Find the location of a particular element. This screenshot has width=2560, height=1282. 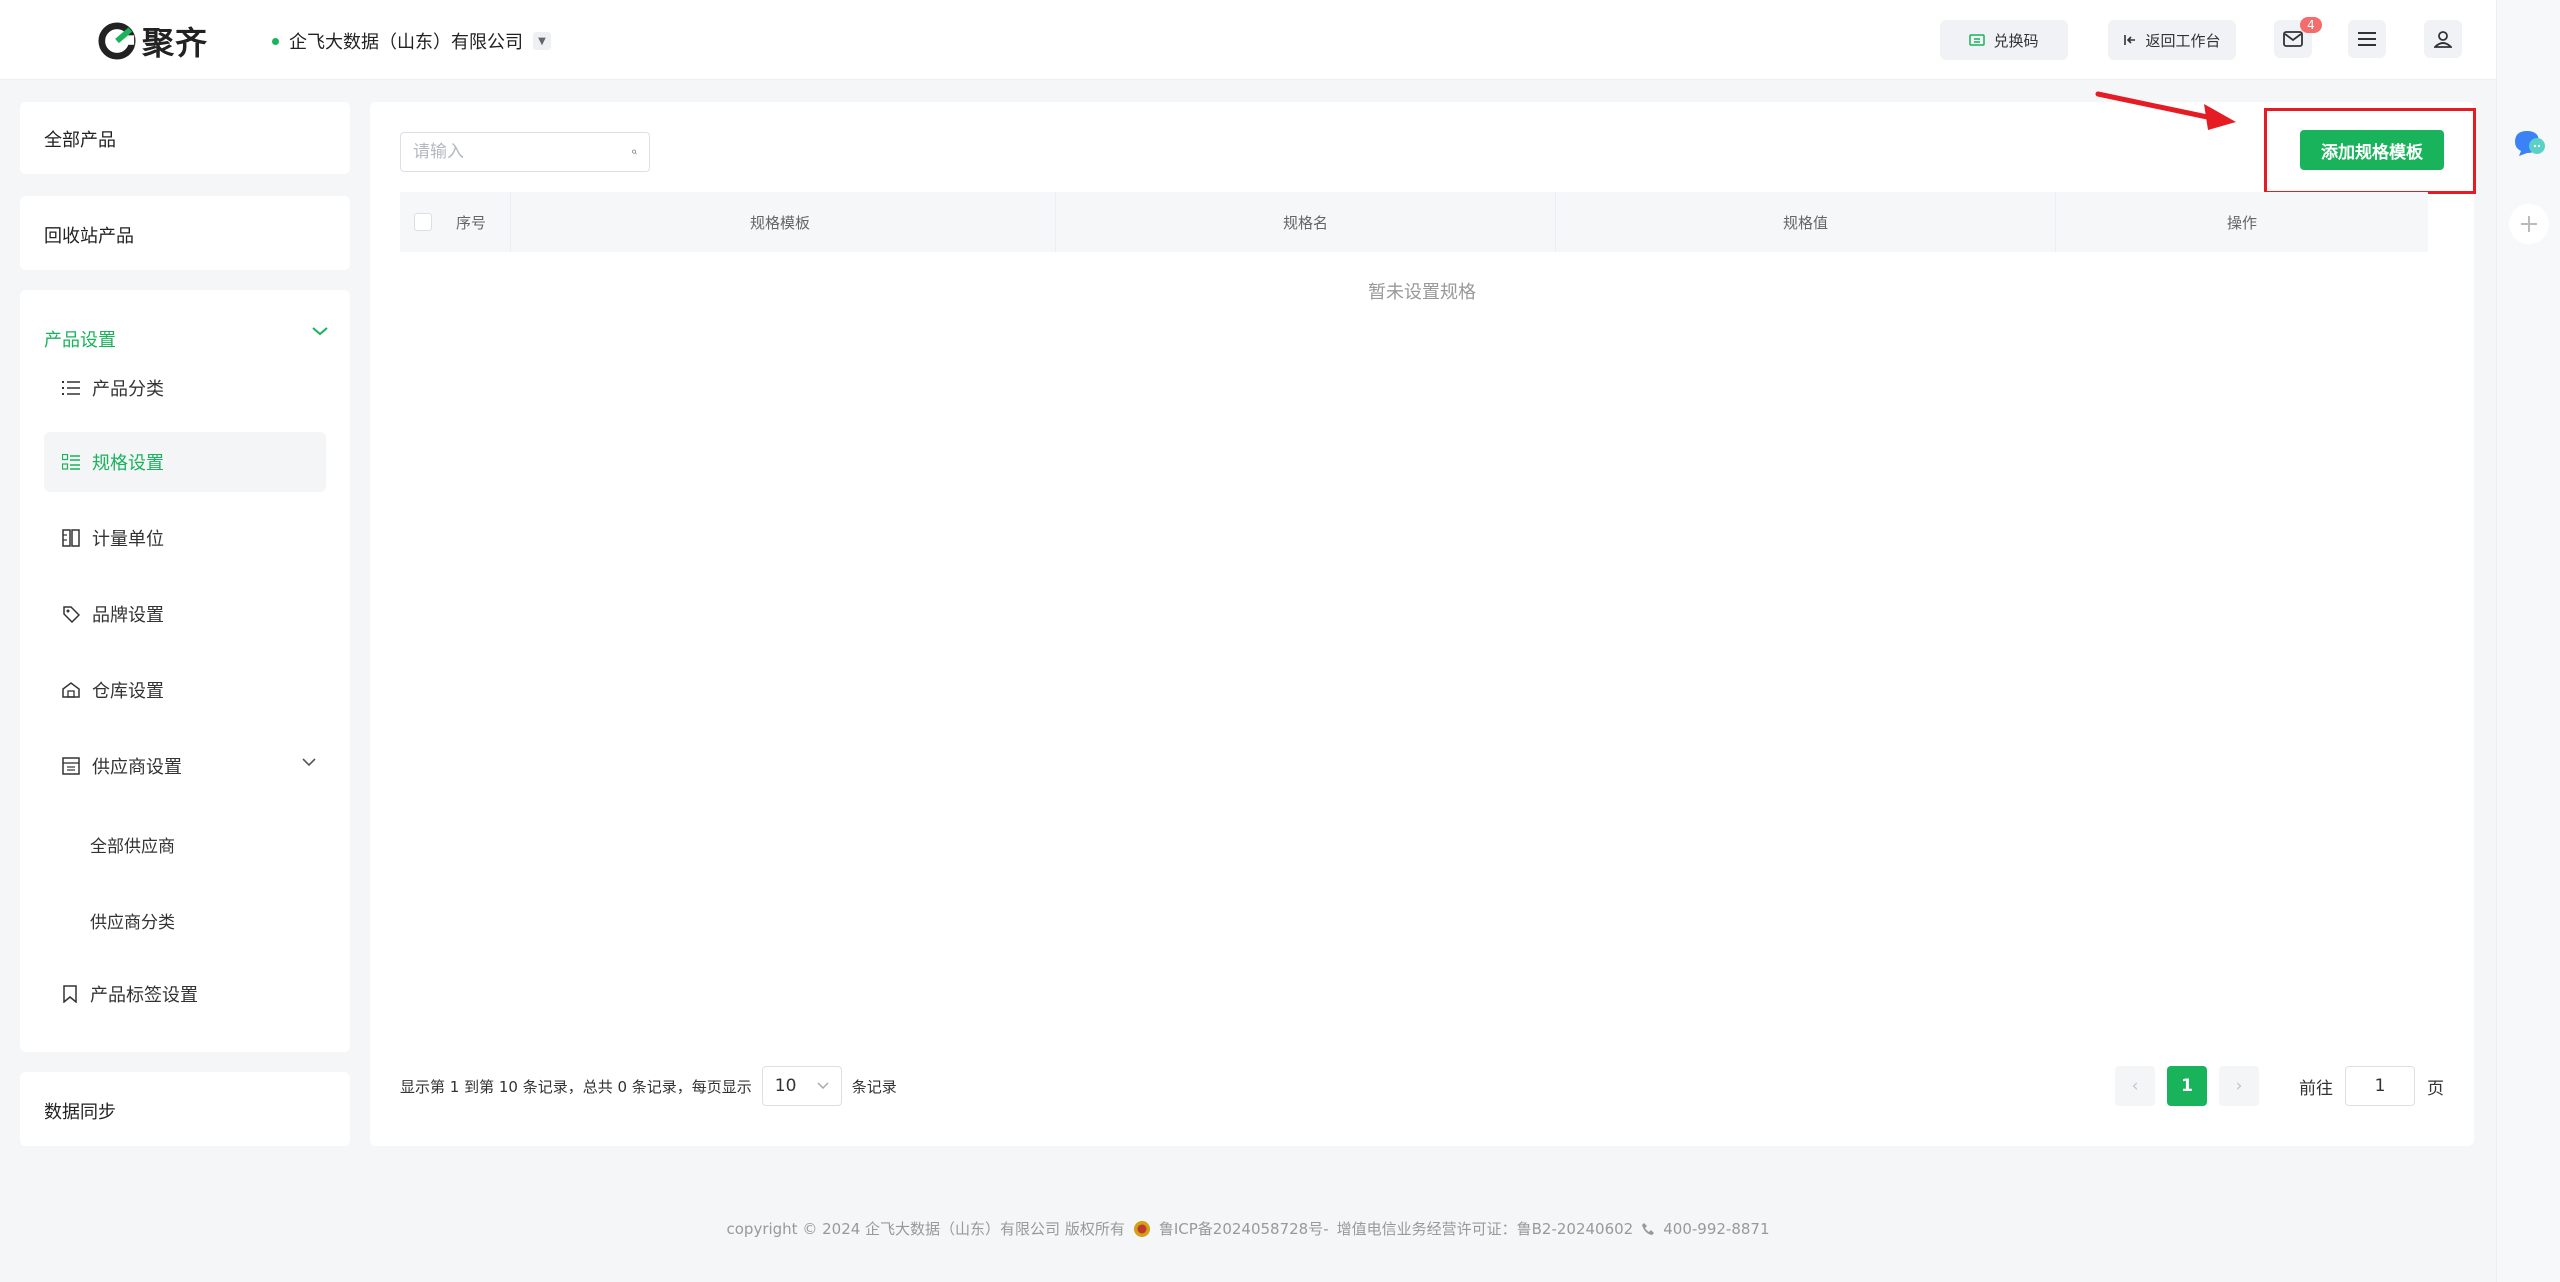

sidebar-item-product-tags: 产品标签设置 is located at coordinates (185, 994).